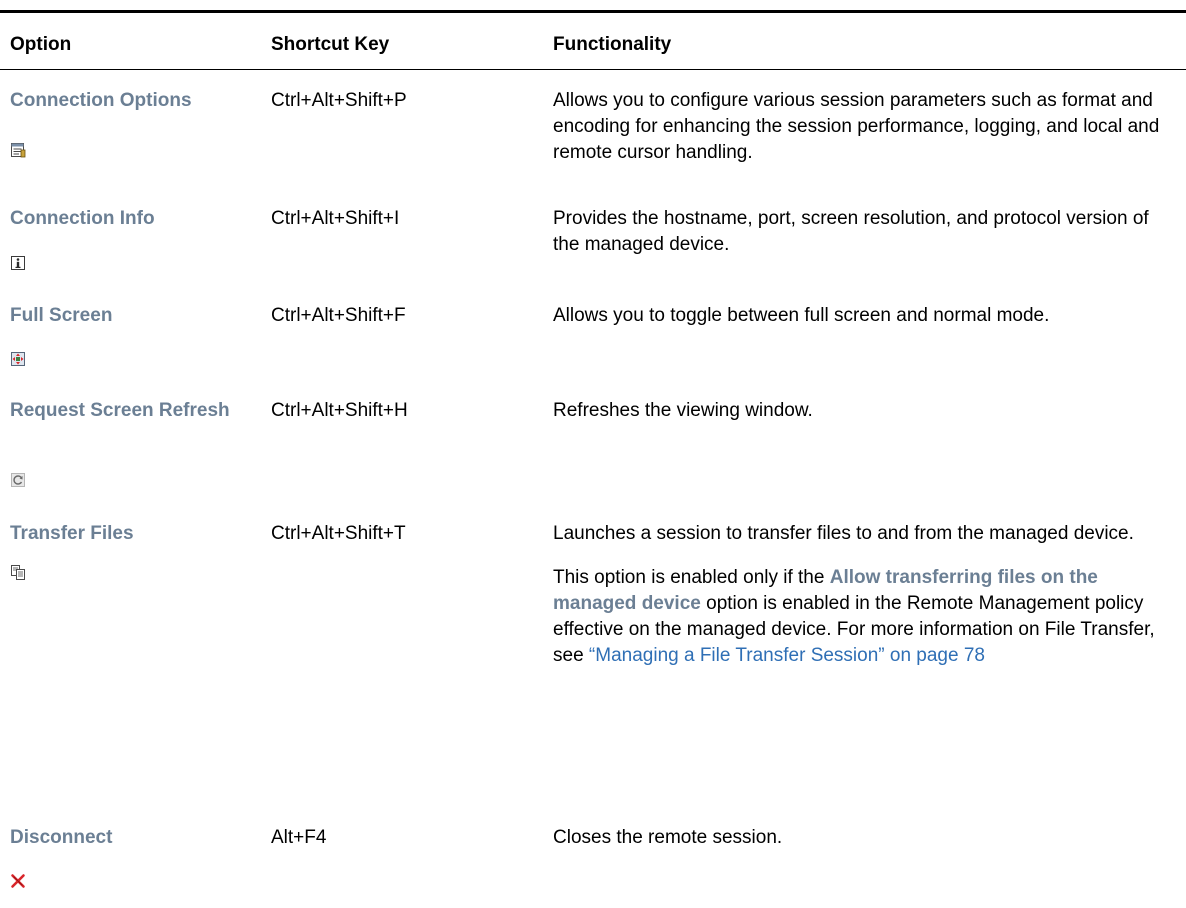 This screenshot has width=1186, height=908. Describe the element at coordinates (18, 150) in the screenshot. I see `properties-icon` at that location.